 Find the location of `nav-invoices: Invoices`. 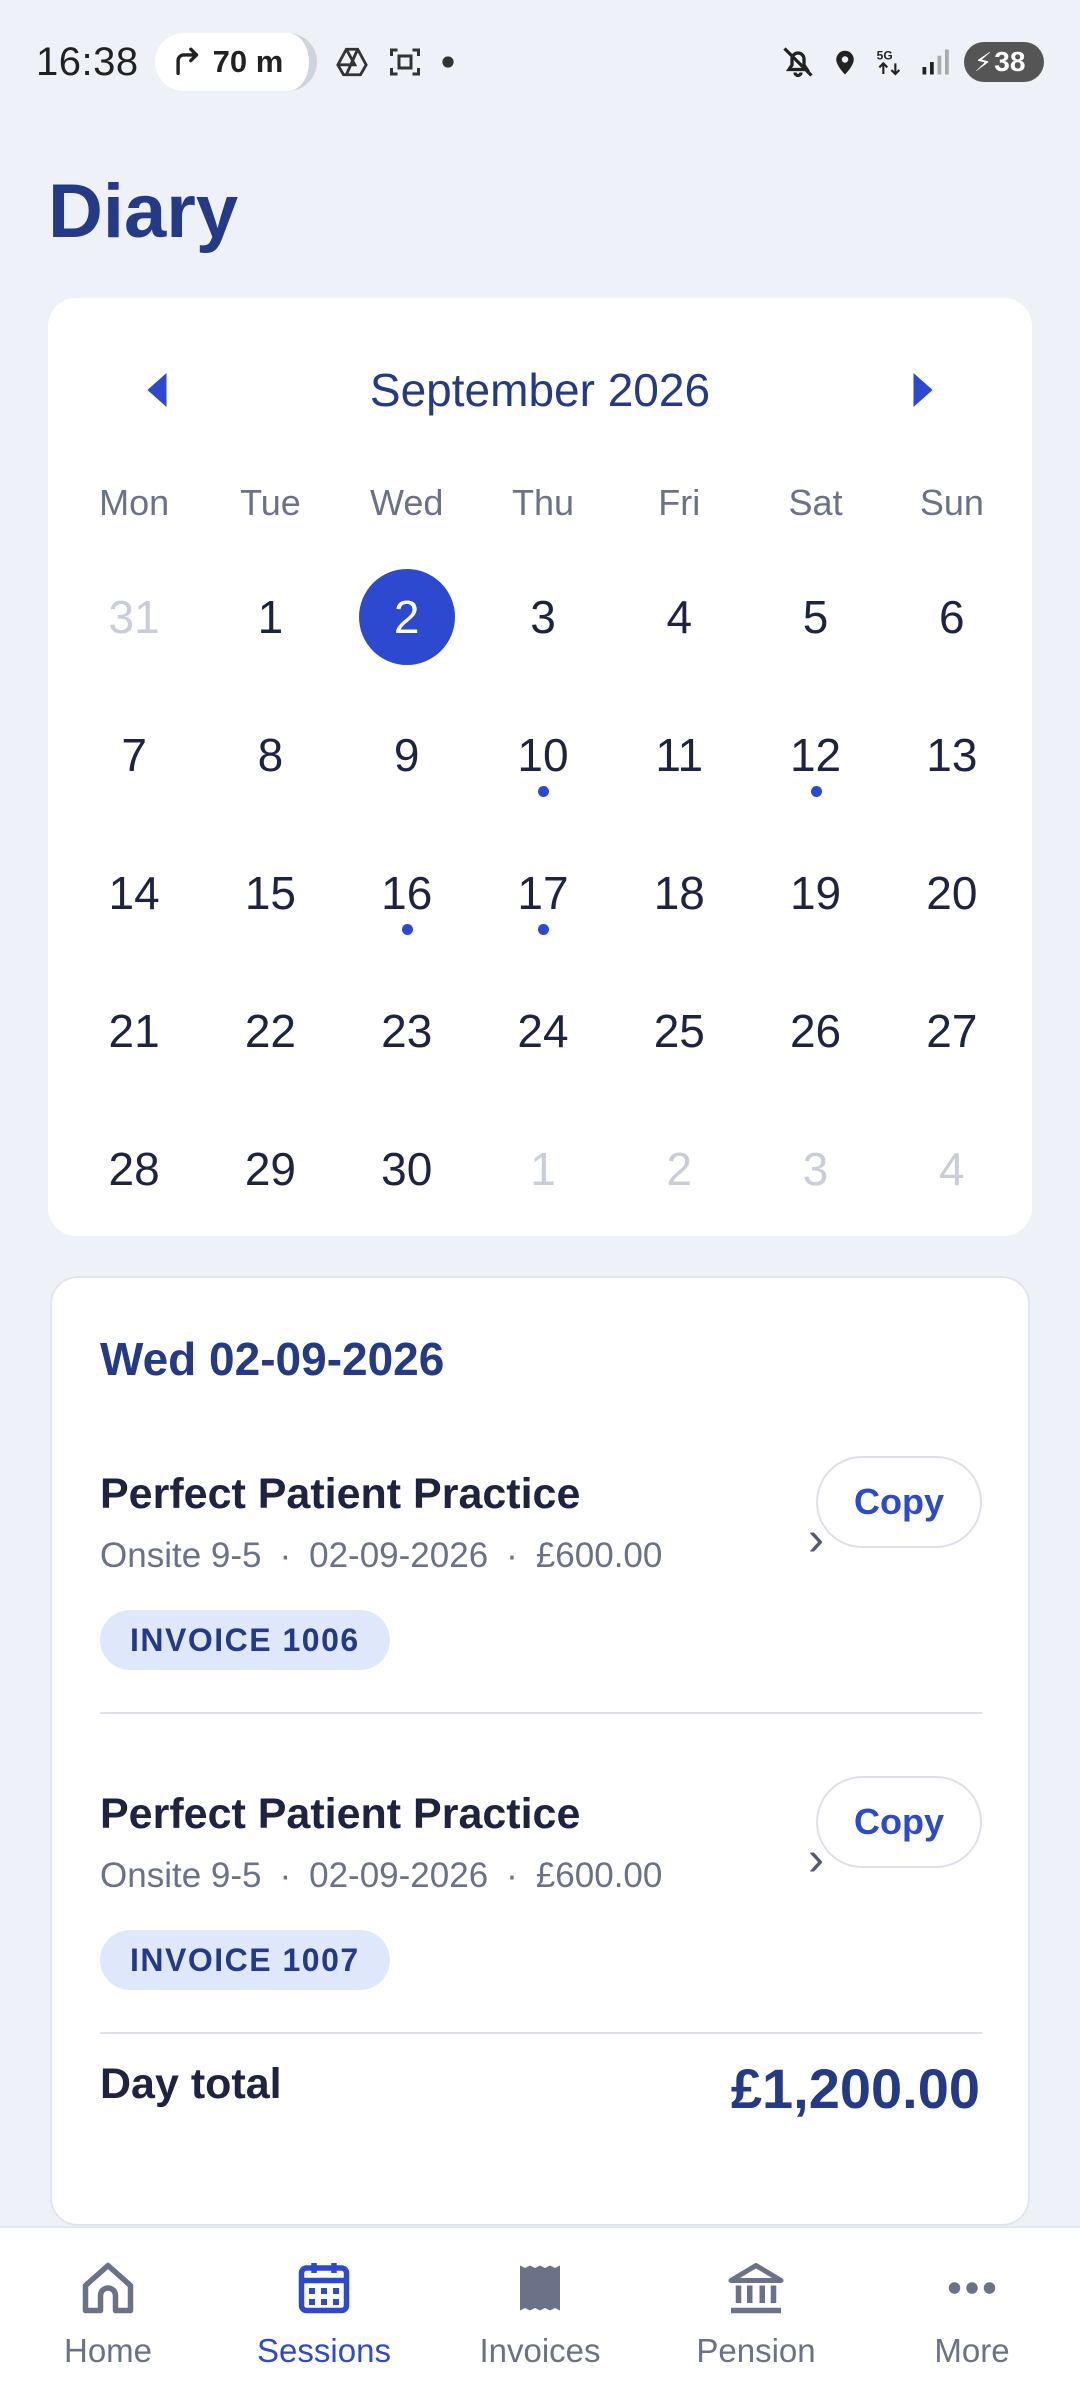

nav-invoices: Invoices is located at coordinates (540, 2314).